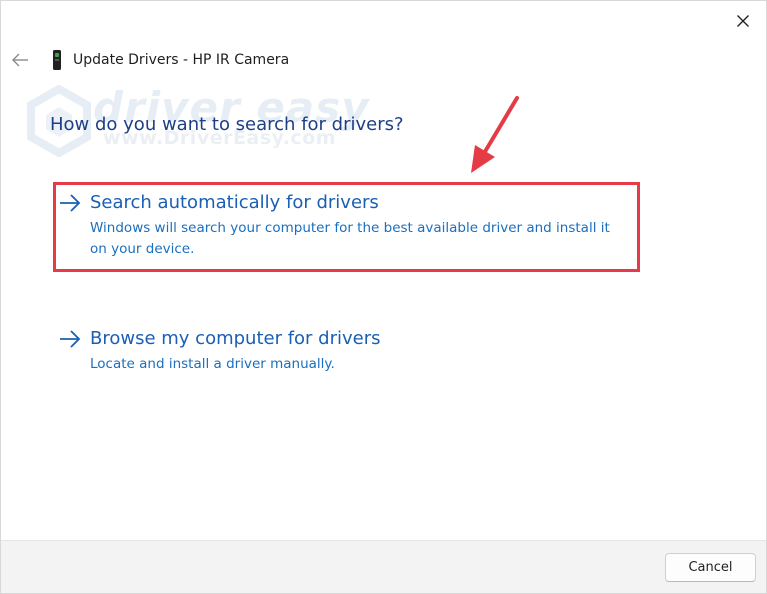 The width and height of the screenshot is (767, 594). Describe the element at coordinates (235, 338) in the screenshot. I see `option-title: Browse my computer for drivers` at that location.